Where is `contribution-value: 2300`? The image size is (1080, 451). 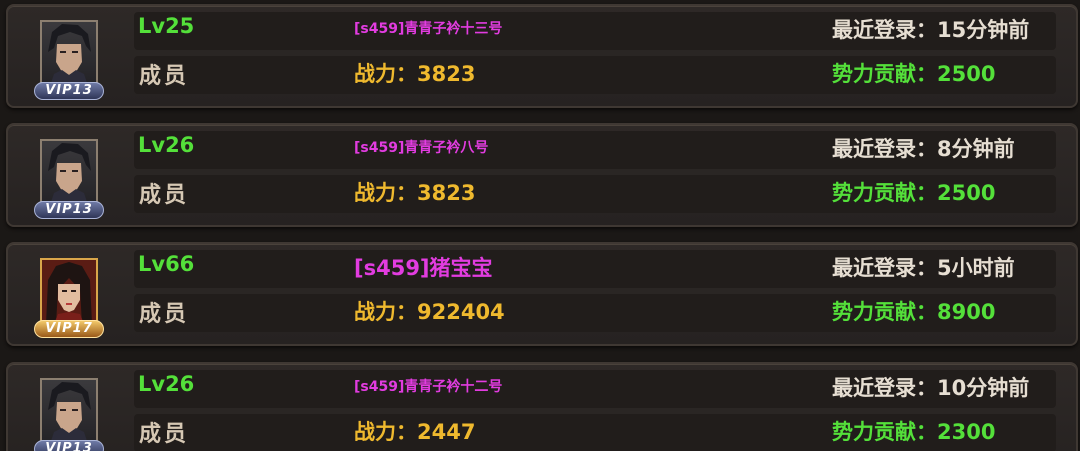
contribution-value: 2300 is located at coordinates (966, 432).